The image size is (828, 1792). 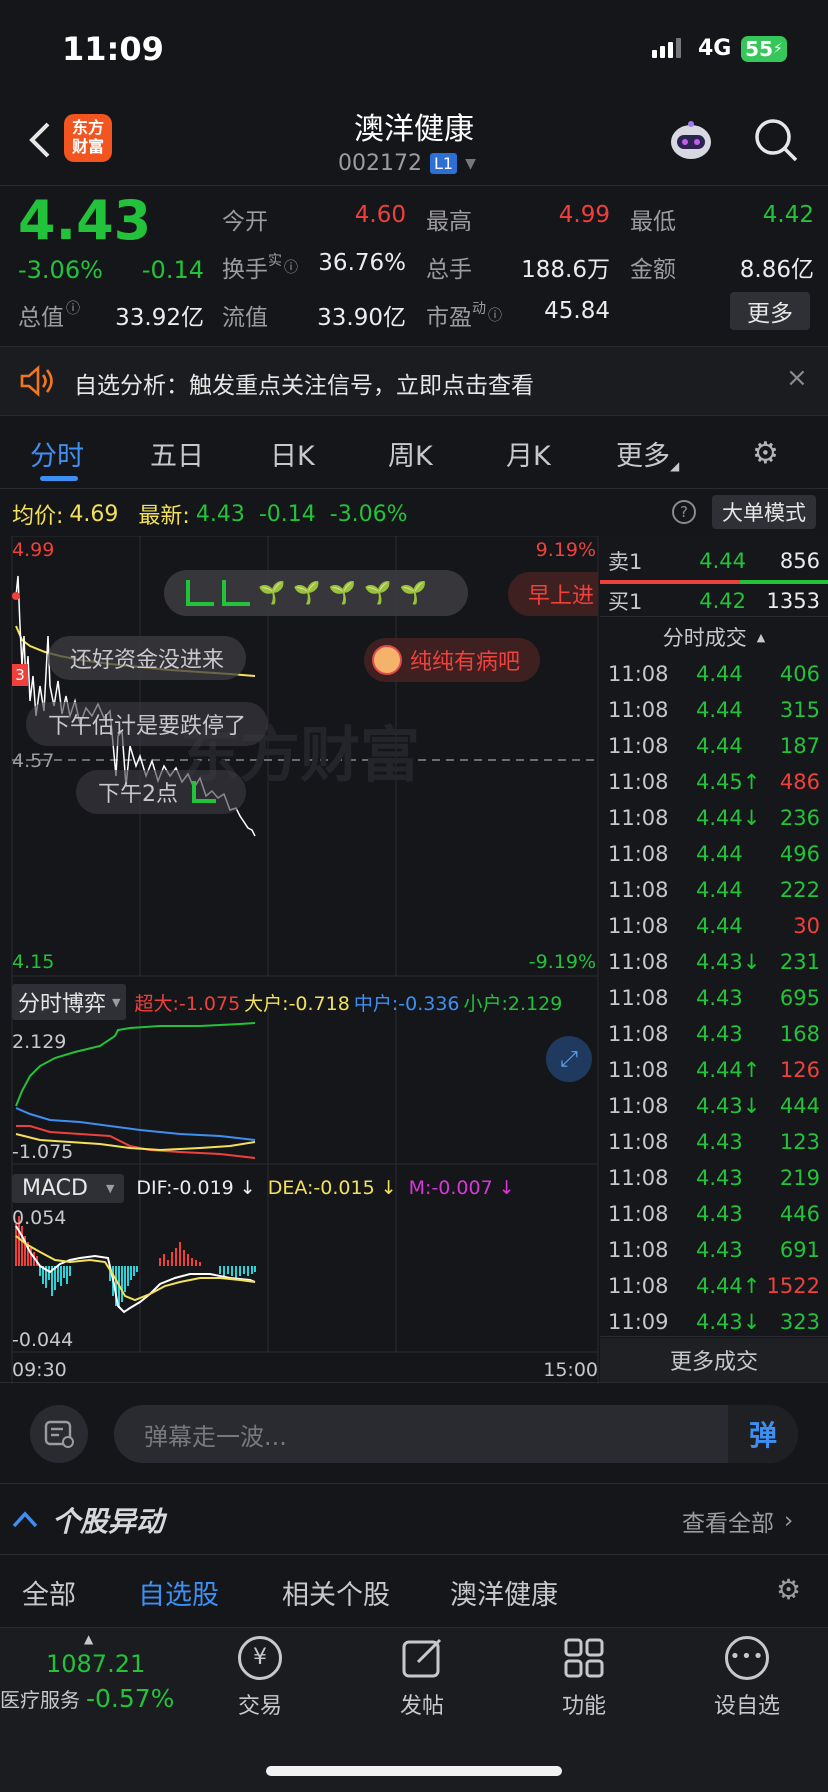 I want to click on trade-volume: 496, so click(x=799, y=854).